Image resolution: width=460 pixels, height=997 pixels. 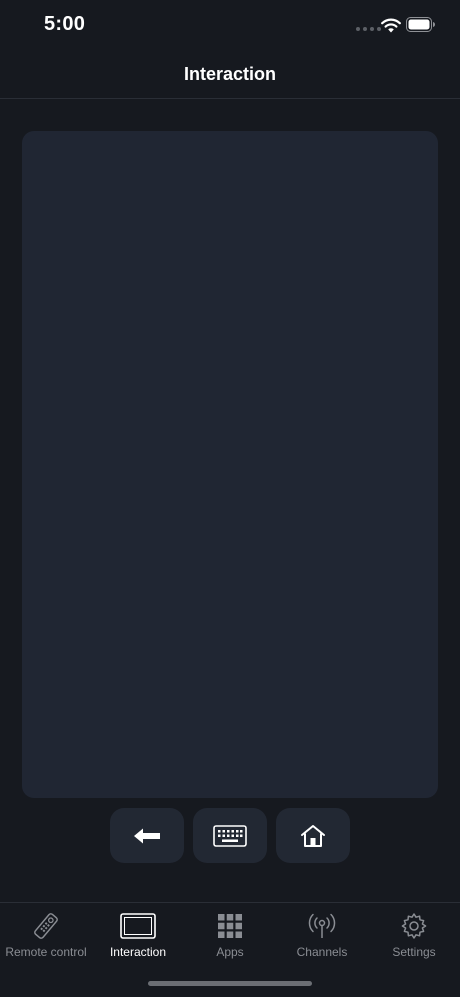 I want to click on grid-icon, so click(x=230, y=926).